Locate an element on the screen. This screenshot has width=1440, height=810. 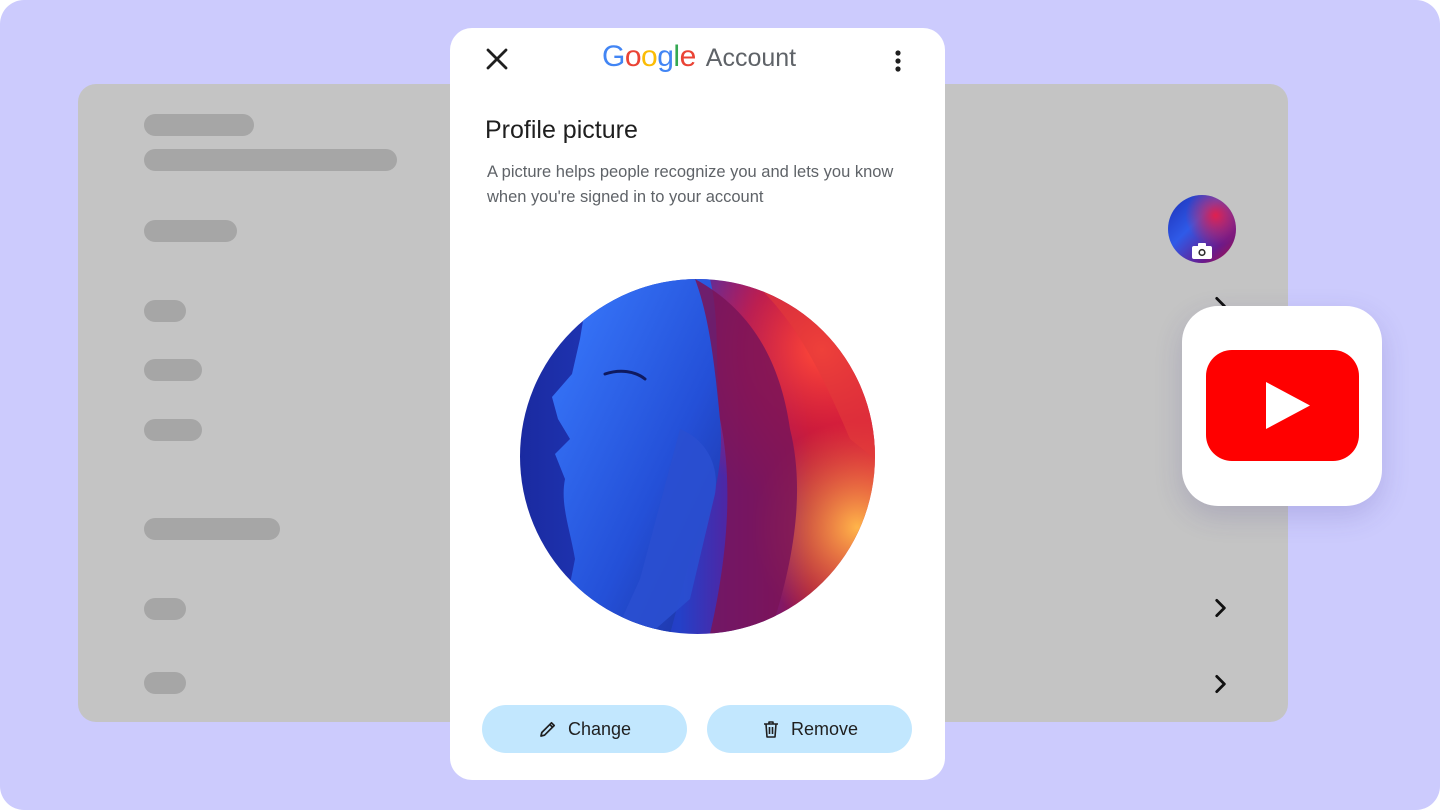
page-title: Profile picture is located at coordinates (561, 130).